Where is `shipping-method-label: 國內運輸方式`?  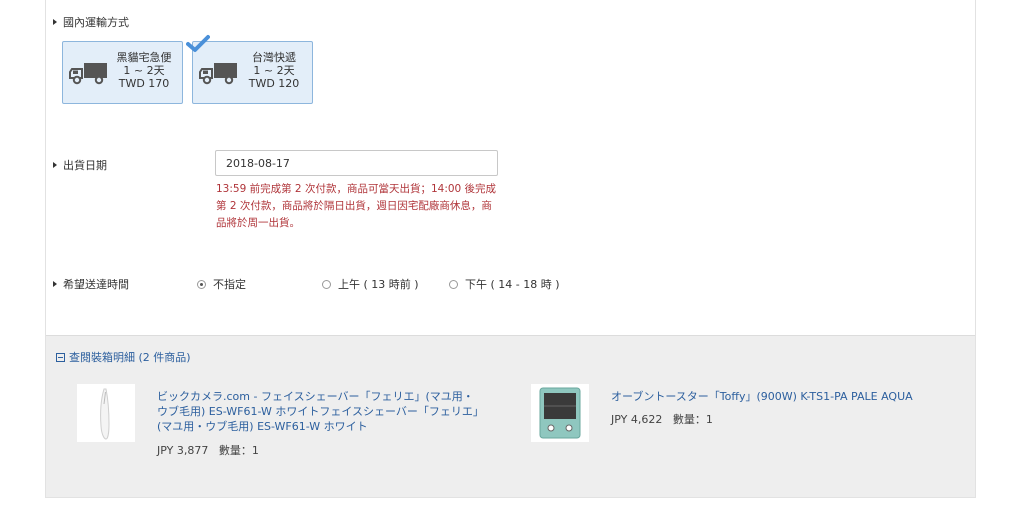 shipping-method-label: 國內運輸方式 is located at coordinates (91, 22).